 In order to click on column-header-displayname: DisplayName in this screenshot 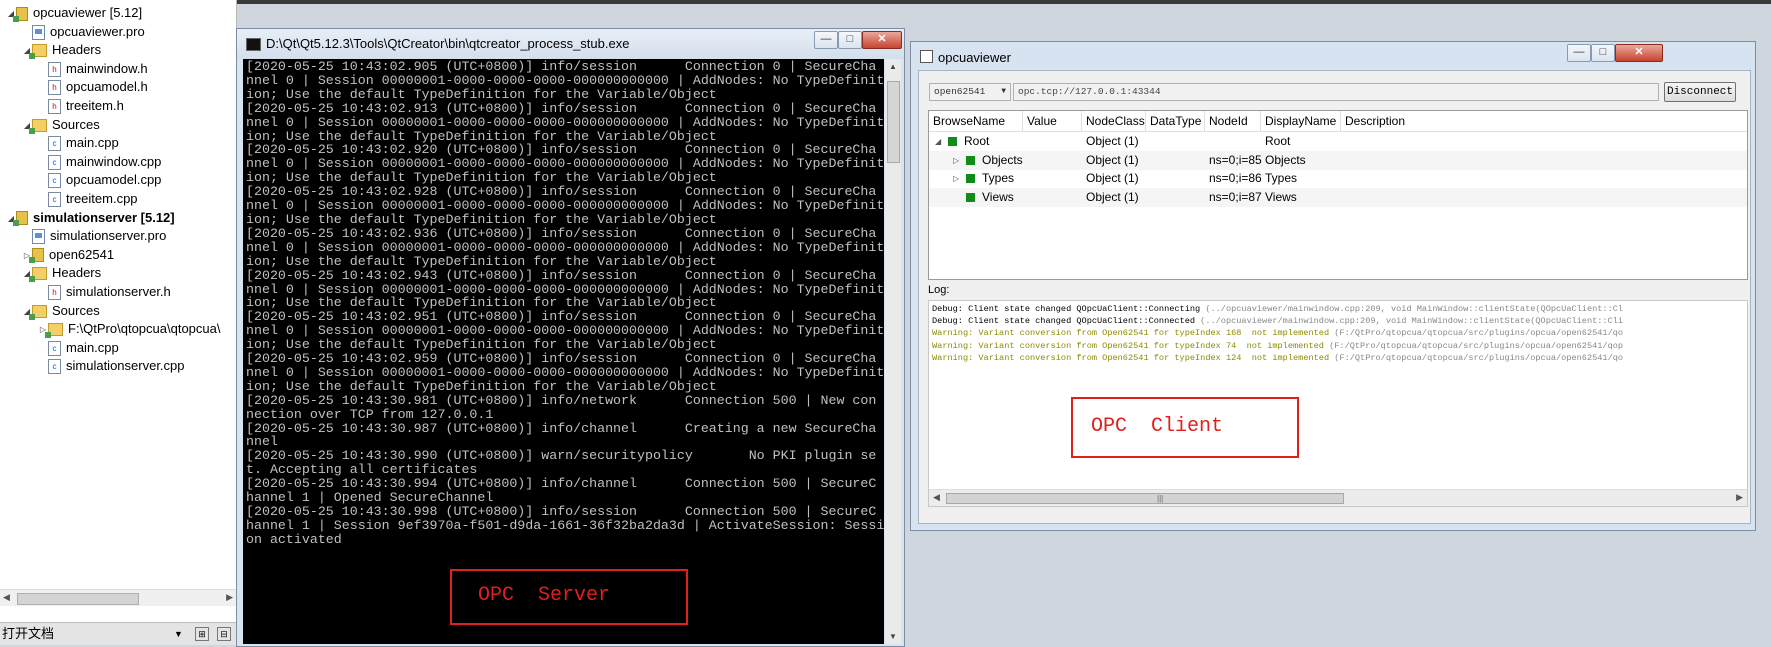, I will do `click(1301, 121)`.